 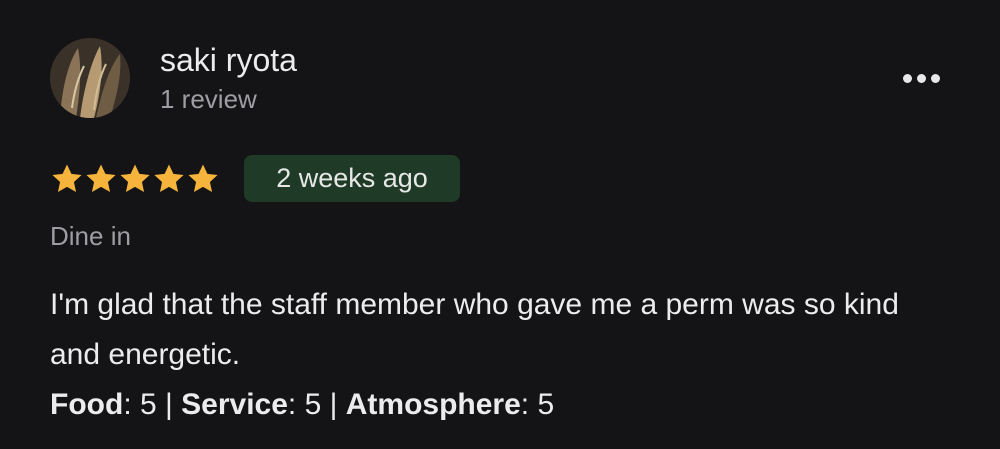 I want to click on review-time-badge: 2 weeks ago, so click(x=352, y=178).